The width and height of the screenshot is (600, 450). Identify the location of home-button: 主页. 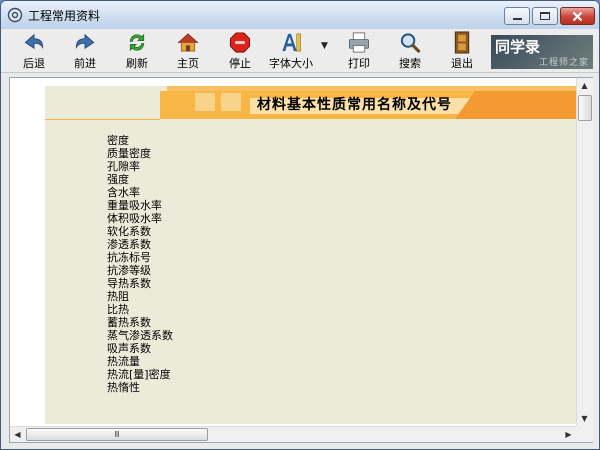
(188, 51).